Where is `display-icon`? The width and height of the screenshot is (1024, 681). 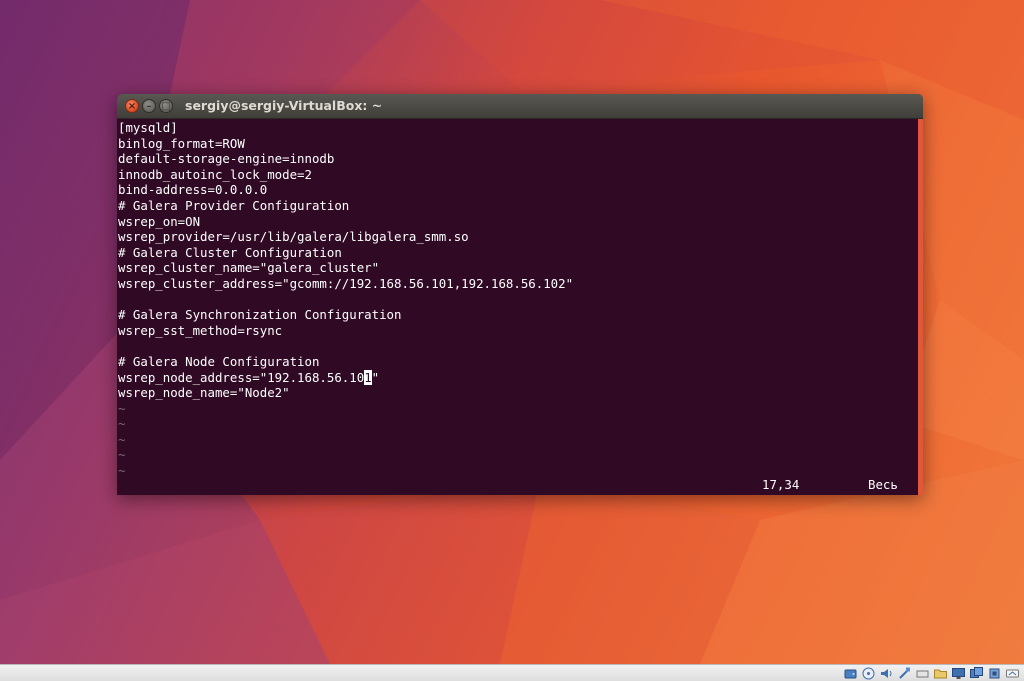
display-icon is located at coordinates (958, 673).